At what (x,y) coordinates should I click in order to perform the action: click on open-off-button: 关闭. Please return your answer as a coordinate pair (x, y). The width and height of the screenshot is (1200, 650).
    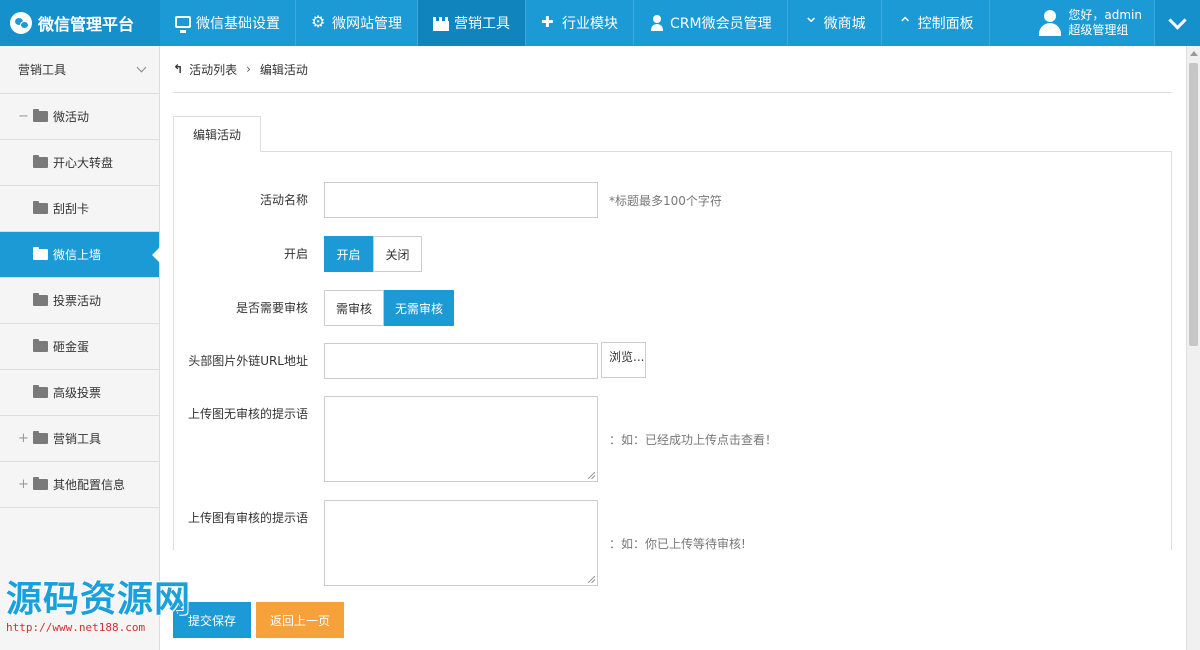
    Looking at the image, I should click on (397, 254).